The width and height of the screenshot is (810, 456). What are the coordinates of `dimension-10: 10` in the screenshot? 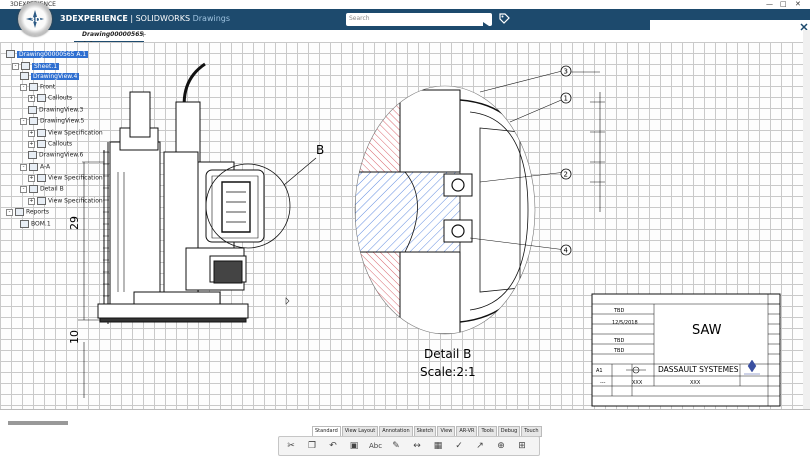 It's located at (74, 337).